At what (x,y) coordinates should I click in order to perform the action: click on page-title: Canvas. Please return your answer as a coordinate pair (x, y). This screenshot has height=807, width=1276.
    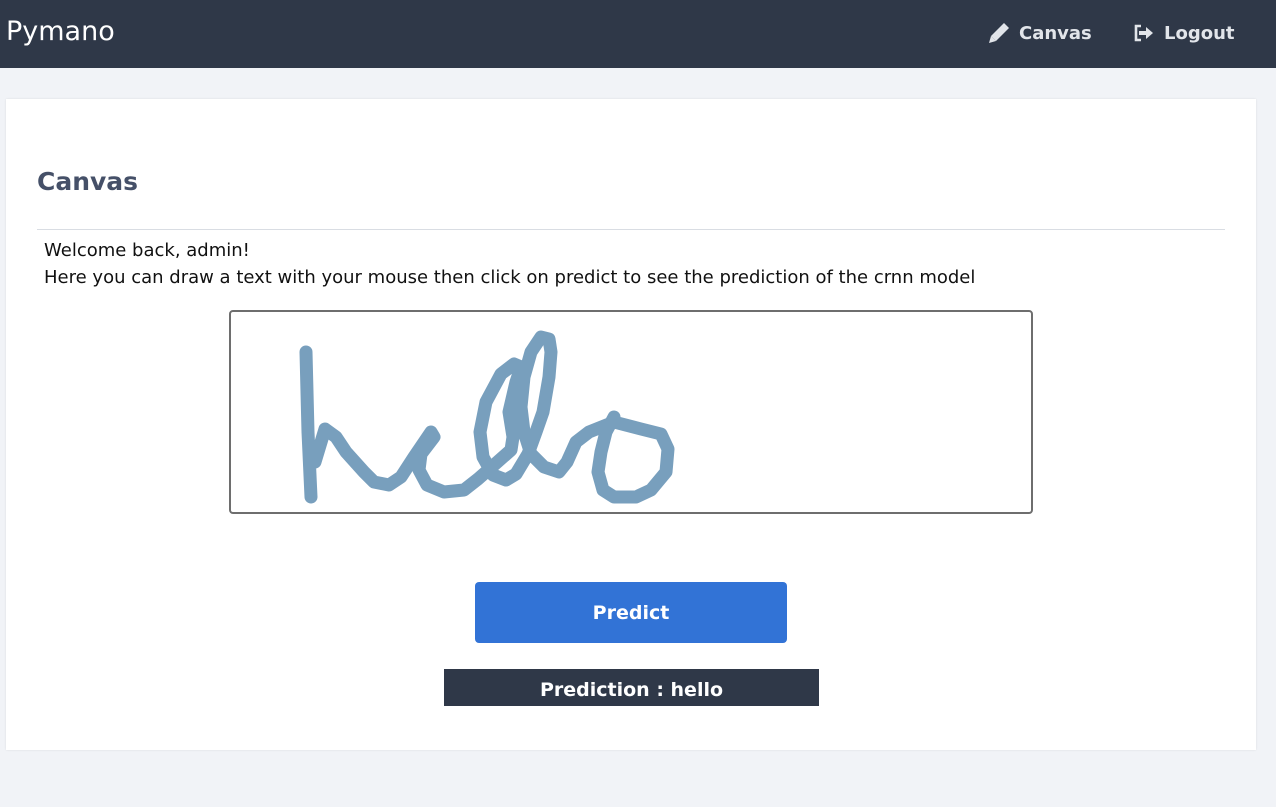
    Looking at the image, I should click on (88, 181).